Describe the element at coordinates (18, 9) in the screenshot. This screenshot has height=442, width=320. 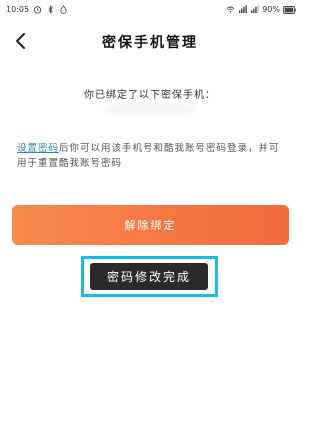
I see `status-time: 10:05` at that location.